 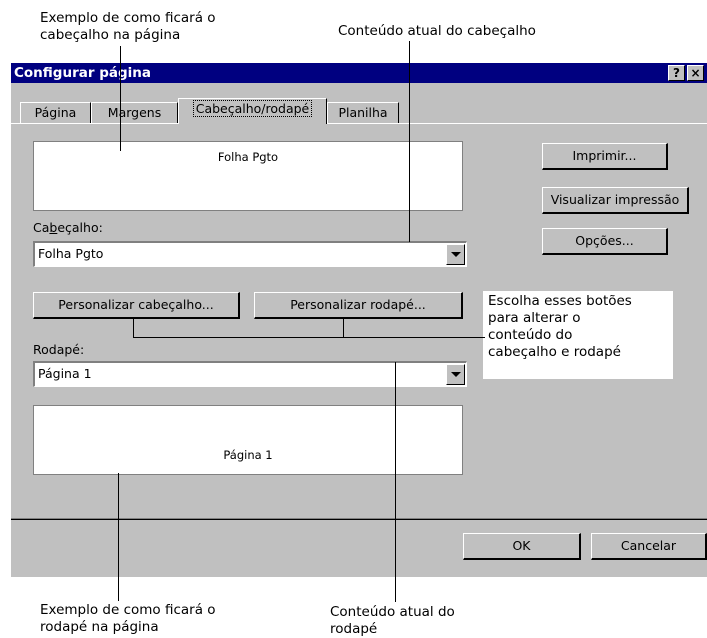 What do you see at coordinates (359, 123) in the screenshot?
I see `panel-top-edge` at bounding box center [359, 123].